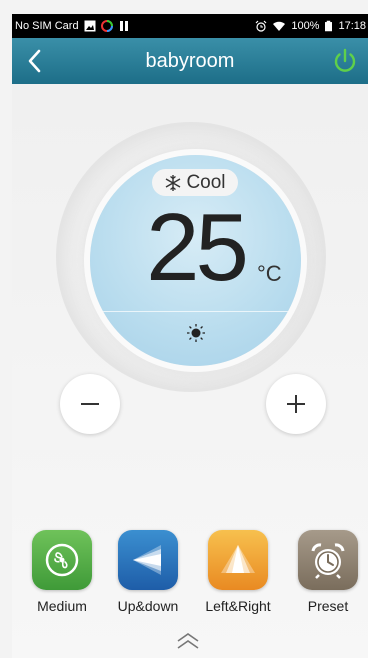 The width and height of the screenshot is (368, 658). I want to click on temperature-unit: °C, so click(269, 273).